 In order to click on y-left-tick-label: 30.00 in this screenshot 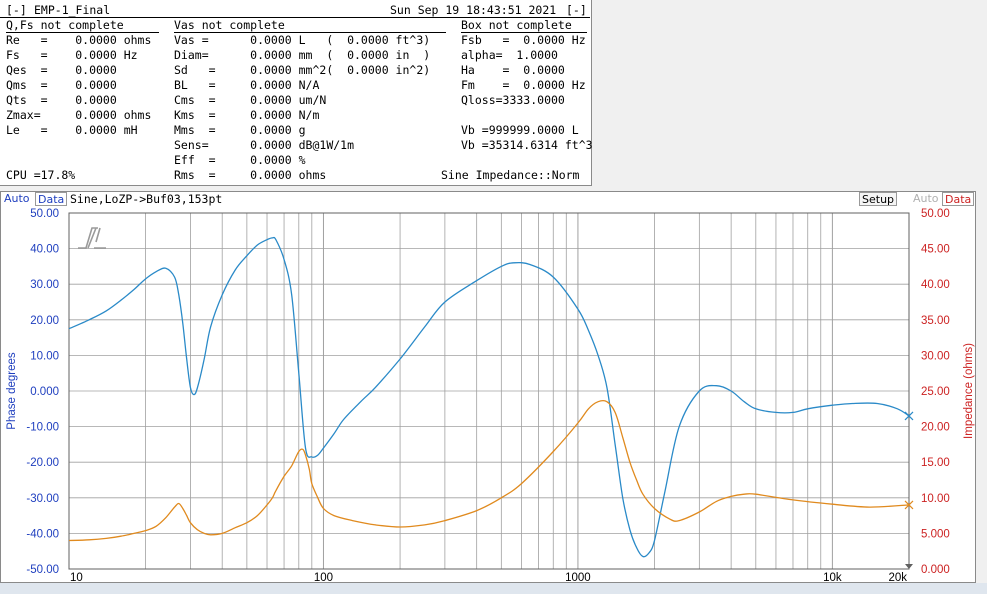, I will do `click(44, 285)`.